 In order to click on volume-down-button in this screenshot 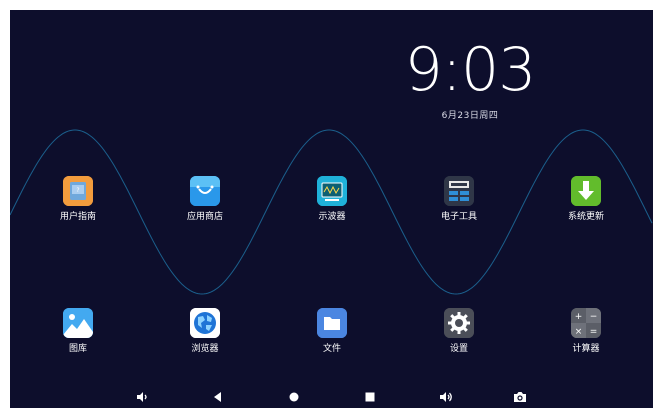, I will do `click(142, 397)`.